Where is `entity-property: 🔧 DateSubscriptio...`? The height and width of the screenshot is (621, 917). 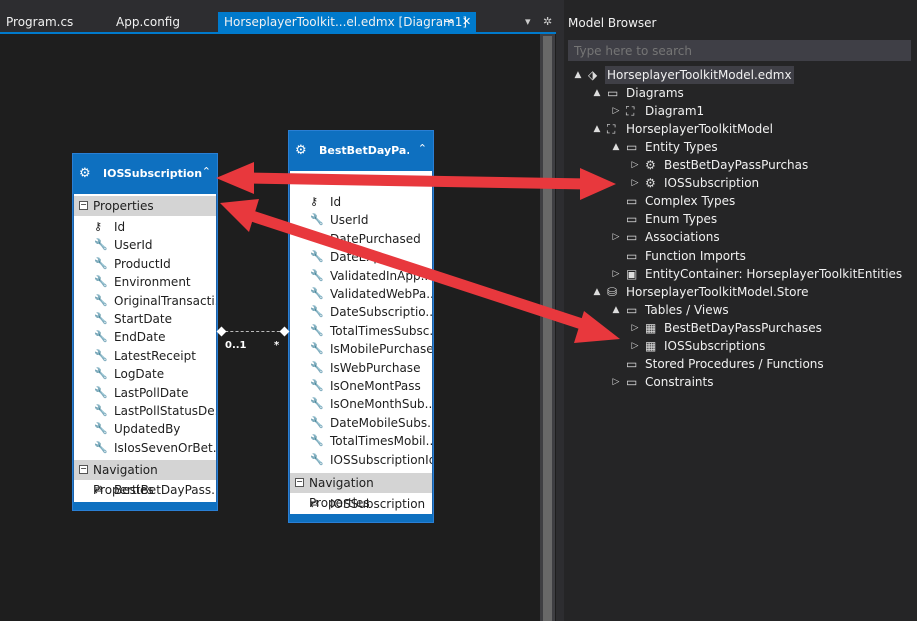
entity-property: 🔧 DateSubscriptio... is located at coordinates (361, 312).